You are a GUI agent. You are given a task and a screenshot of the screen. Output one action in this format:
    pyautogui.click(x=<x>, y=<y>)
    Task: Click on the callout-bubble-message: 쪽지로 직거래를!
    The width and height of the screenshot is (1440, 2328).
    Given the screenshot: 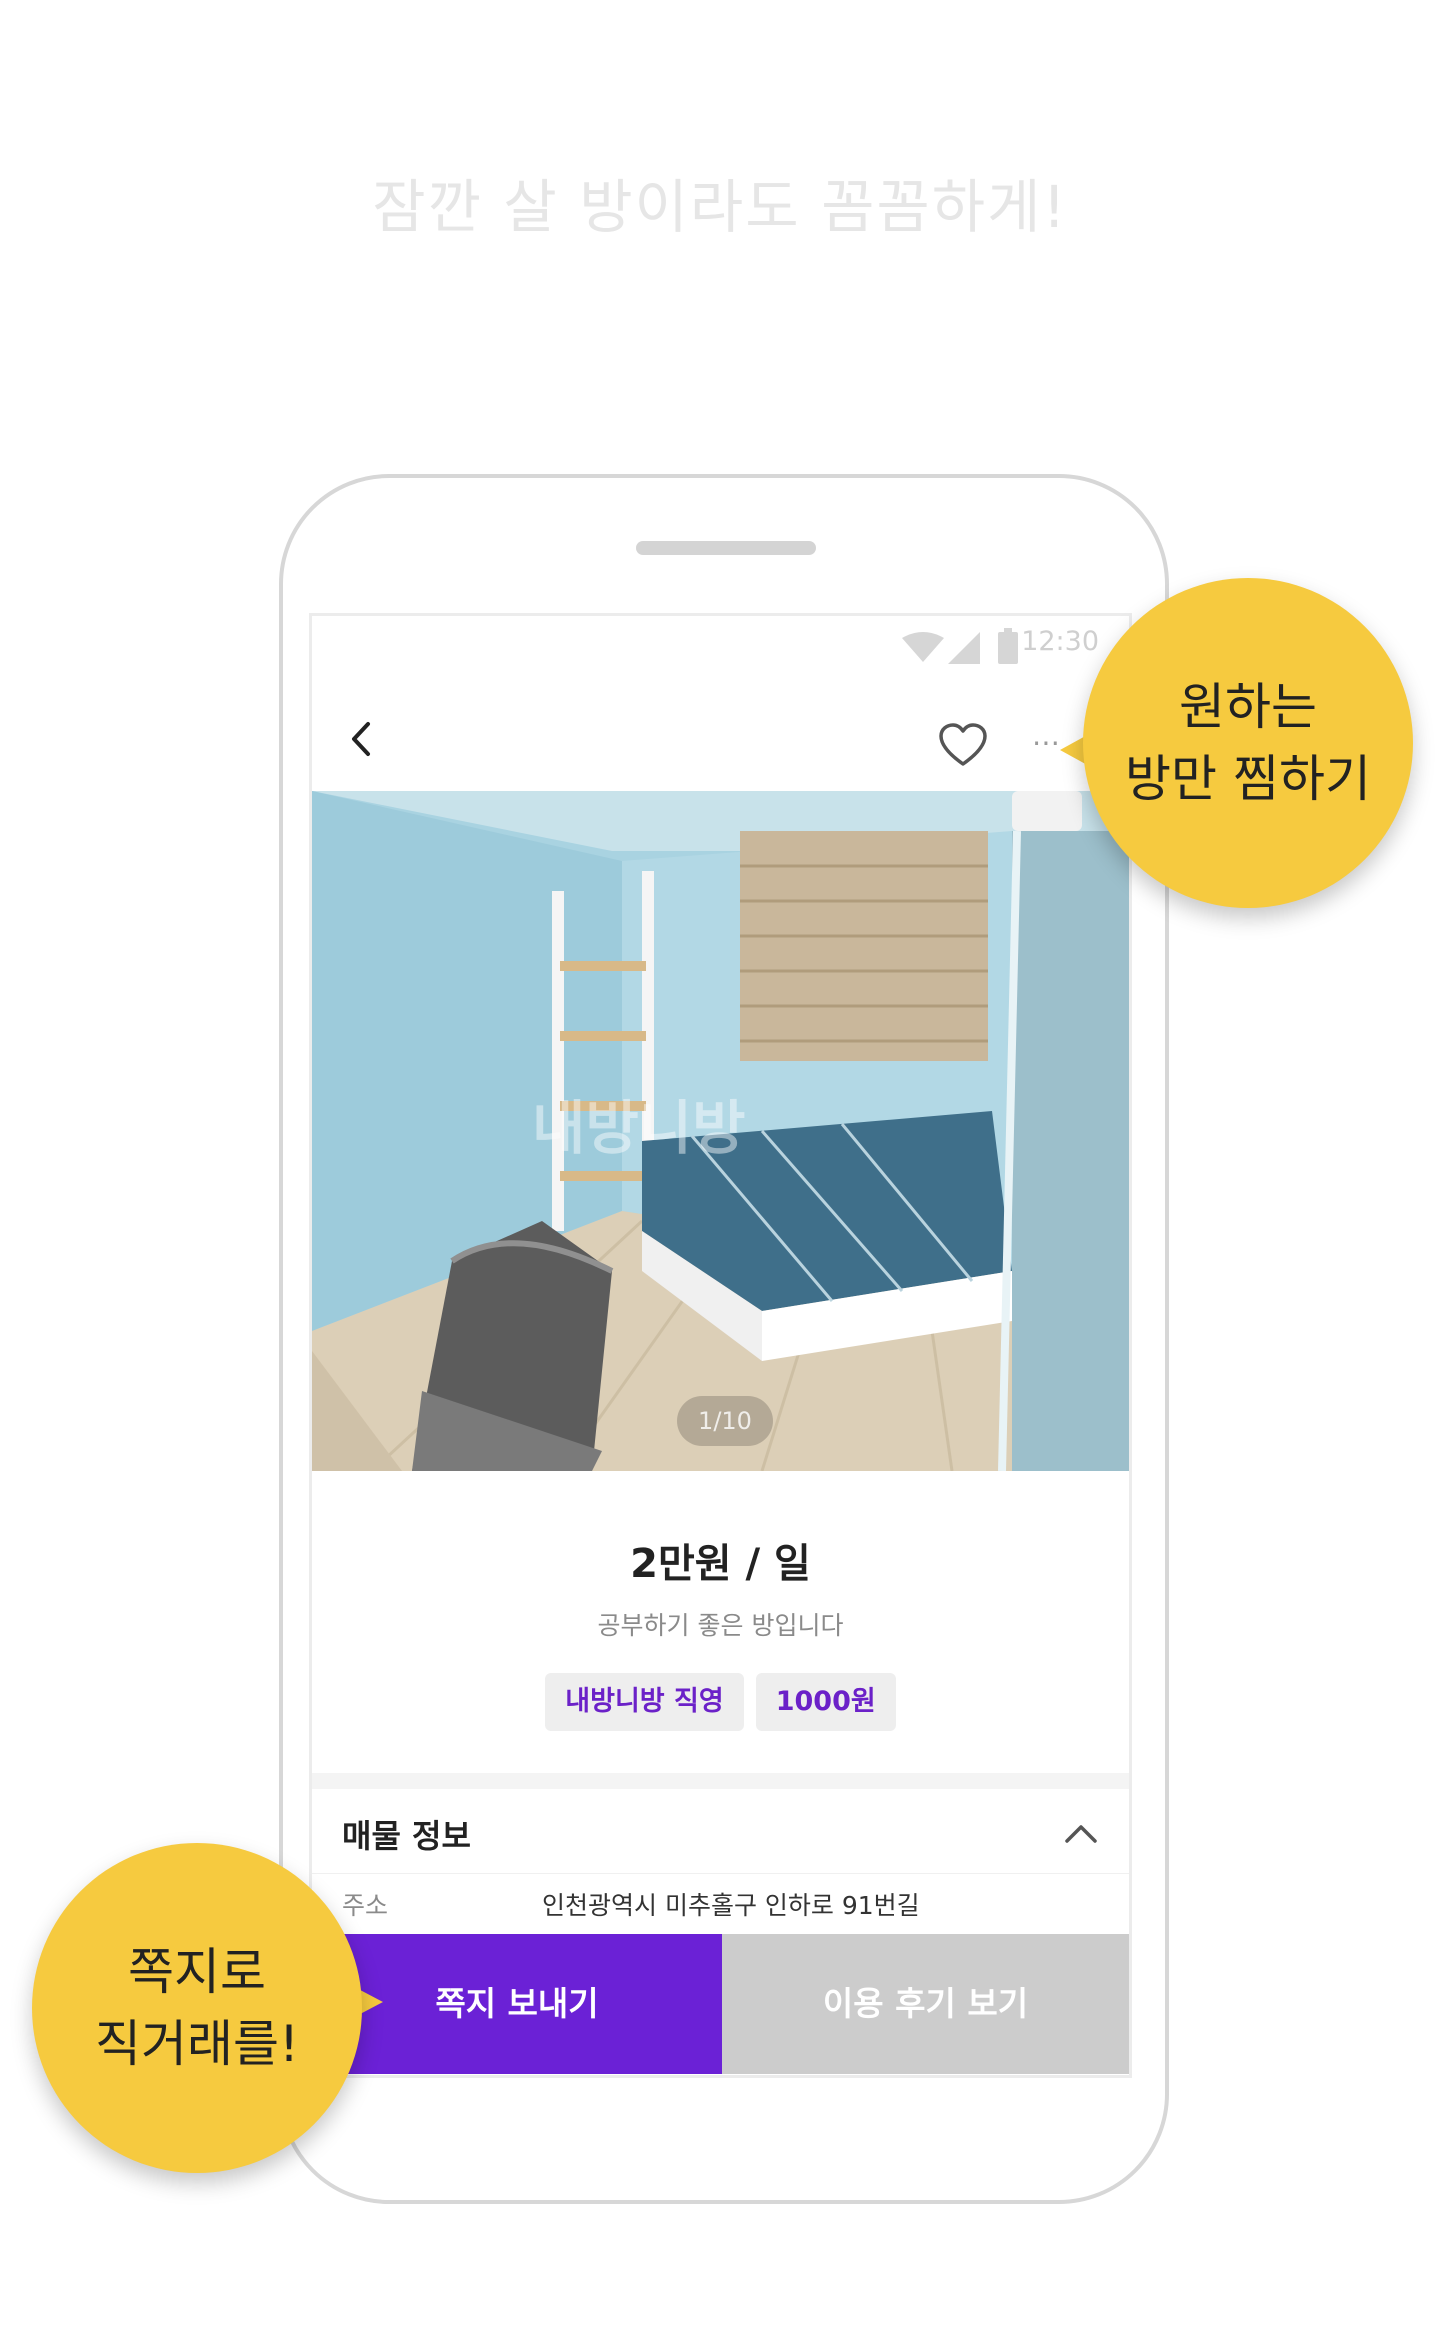 What is the action you would take?
    pyautogui.click(x=197, y=2008)
    